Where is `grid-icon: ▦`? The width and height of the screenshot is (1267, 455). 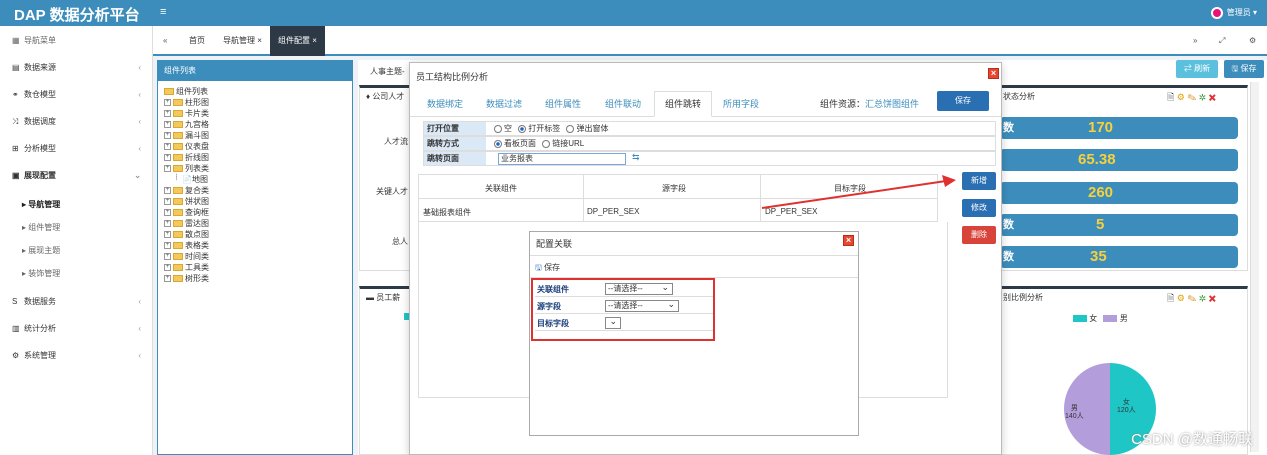
grid-icon: ▦ is located at coordinates (16, 40).